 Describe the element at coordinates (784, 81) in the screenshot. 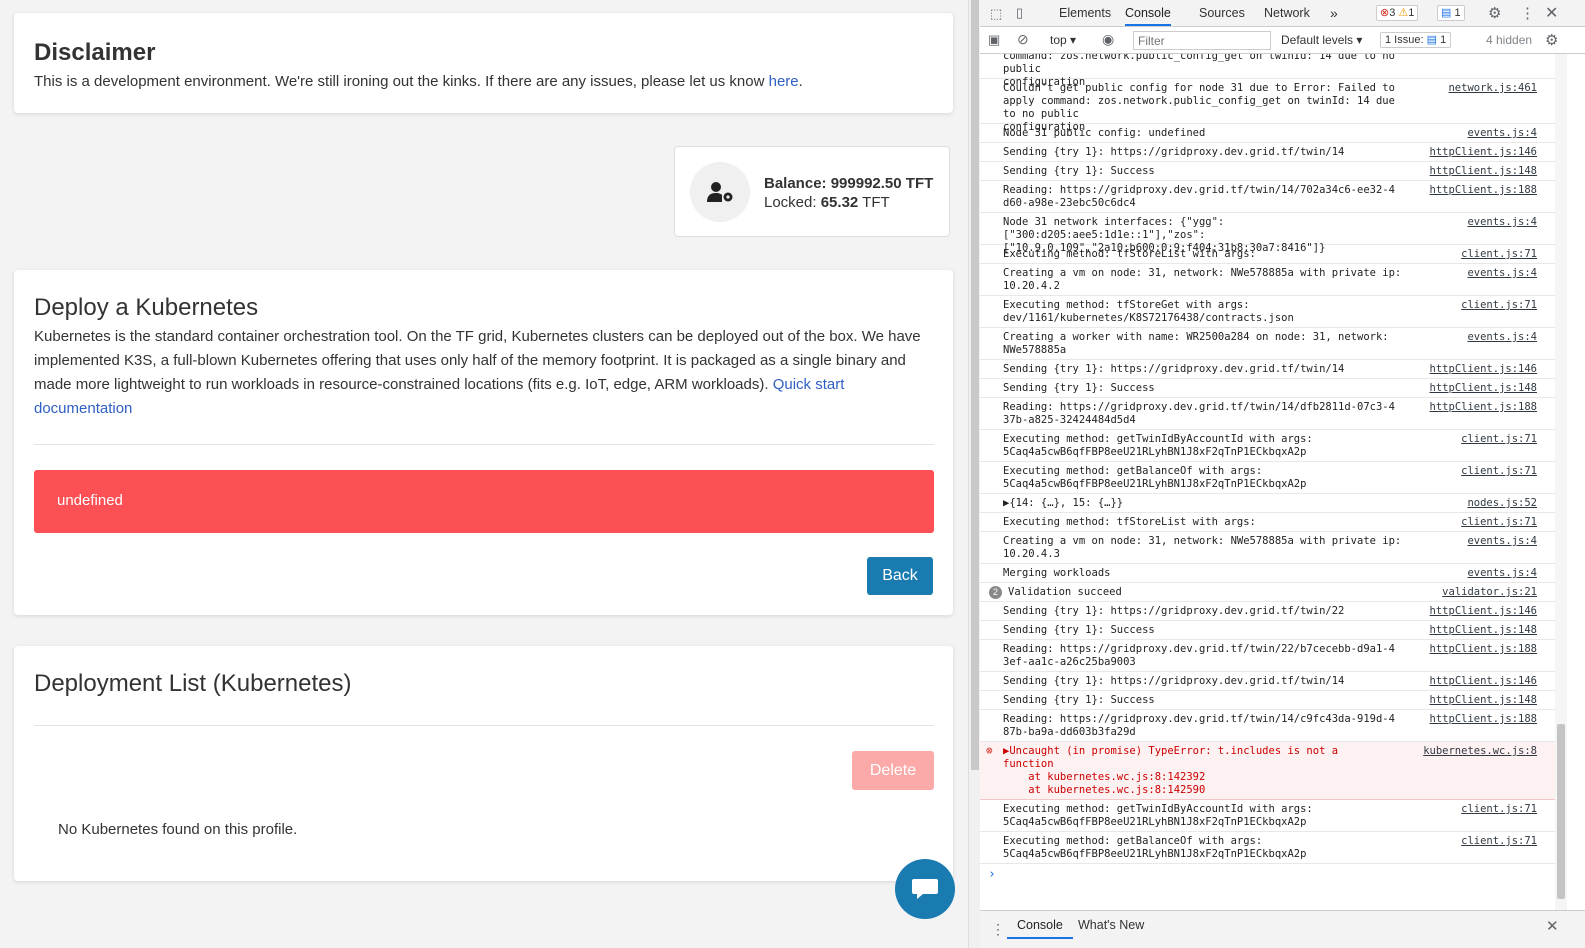

I see `disclaimer-here-link: here` at that location.